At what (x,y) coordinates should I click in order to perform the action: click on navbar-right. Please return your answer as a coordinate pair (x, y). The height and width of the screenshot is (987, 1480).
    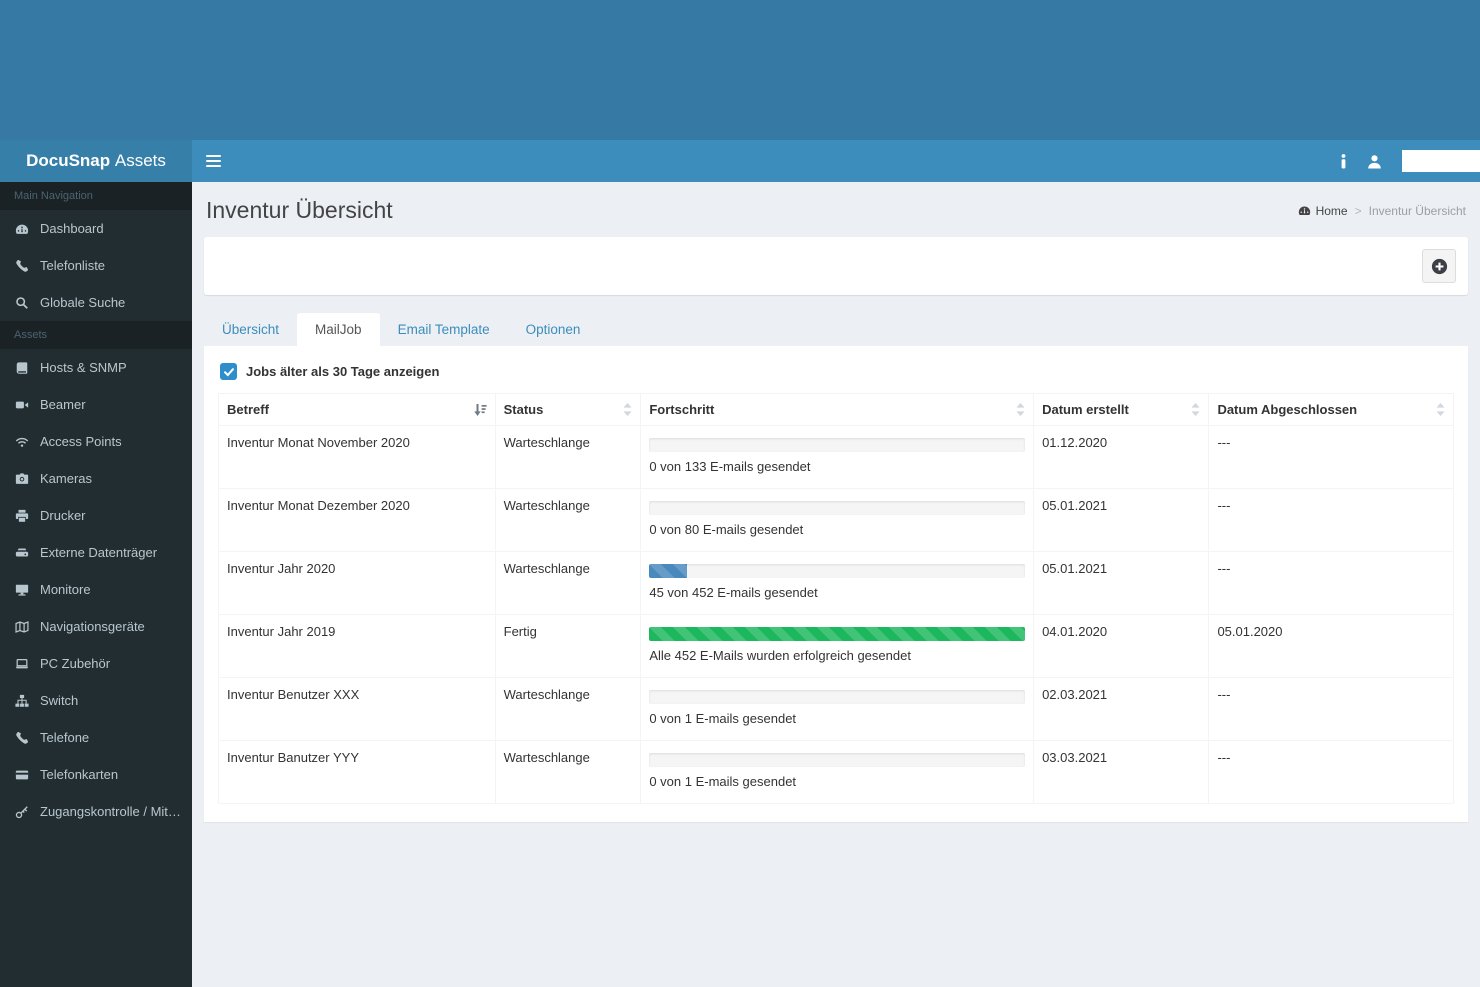
    Looking at the image, I should click on (1410, 161).